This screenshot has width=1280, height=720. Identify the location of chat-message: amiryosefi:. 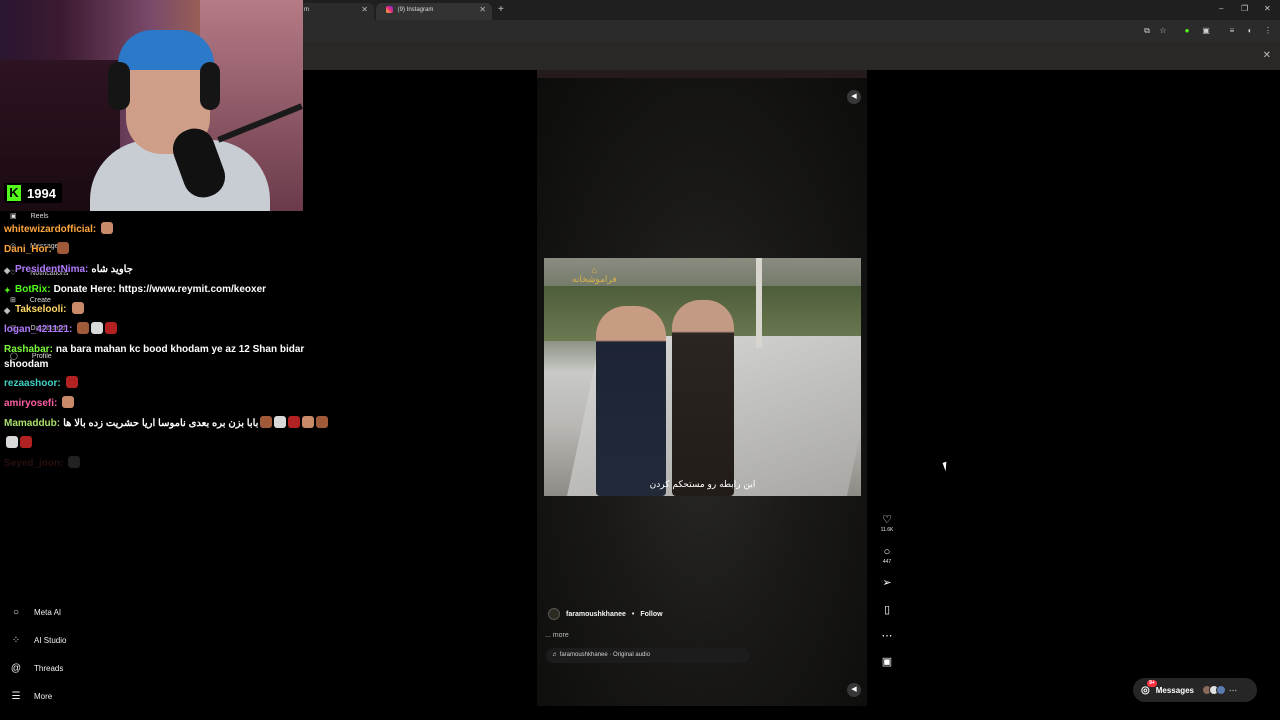
(169, 404).